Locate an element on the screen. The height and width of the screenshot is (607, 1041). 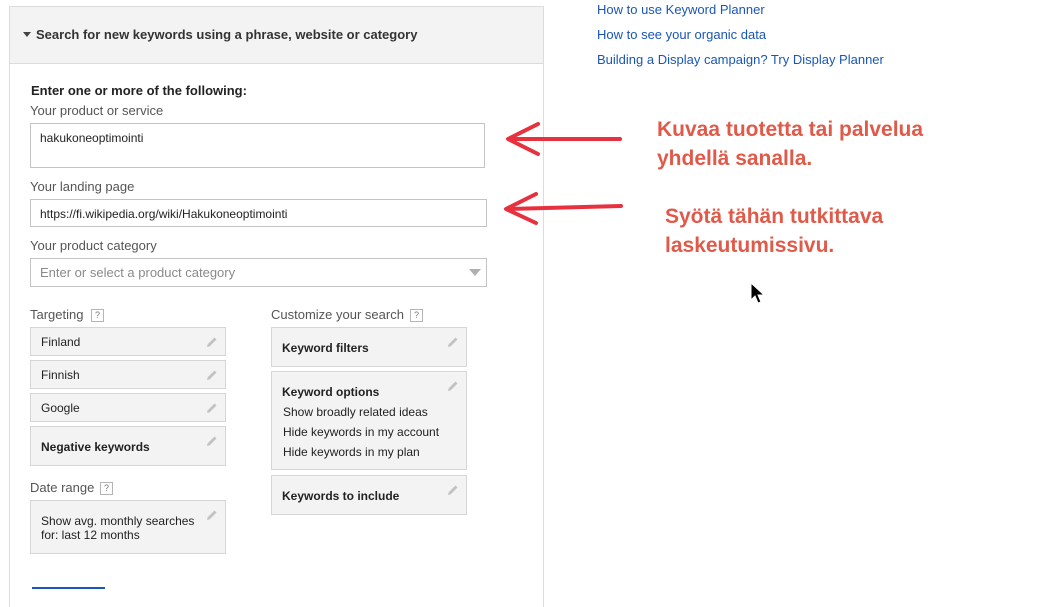
annotation-product-line2: yhdellä sanalla. is located at coordinates (735, 158).